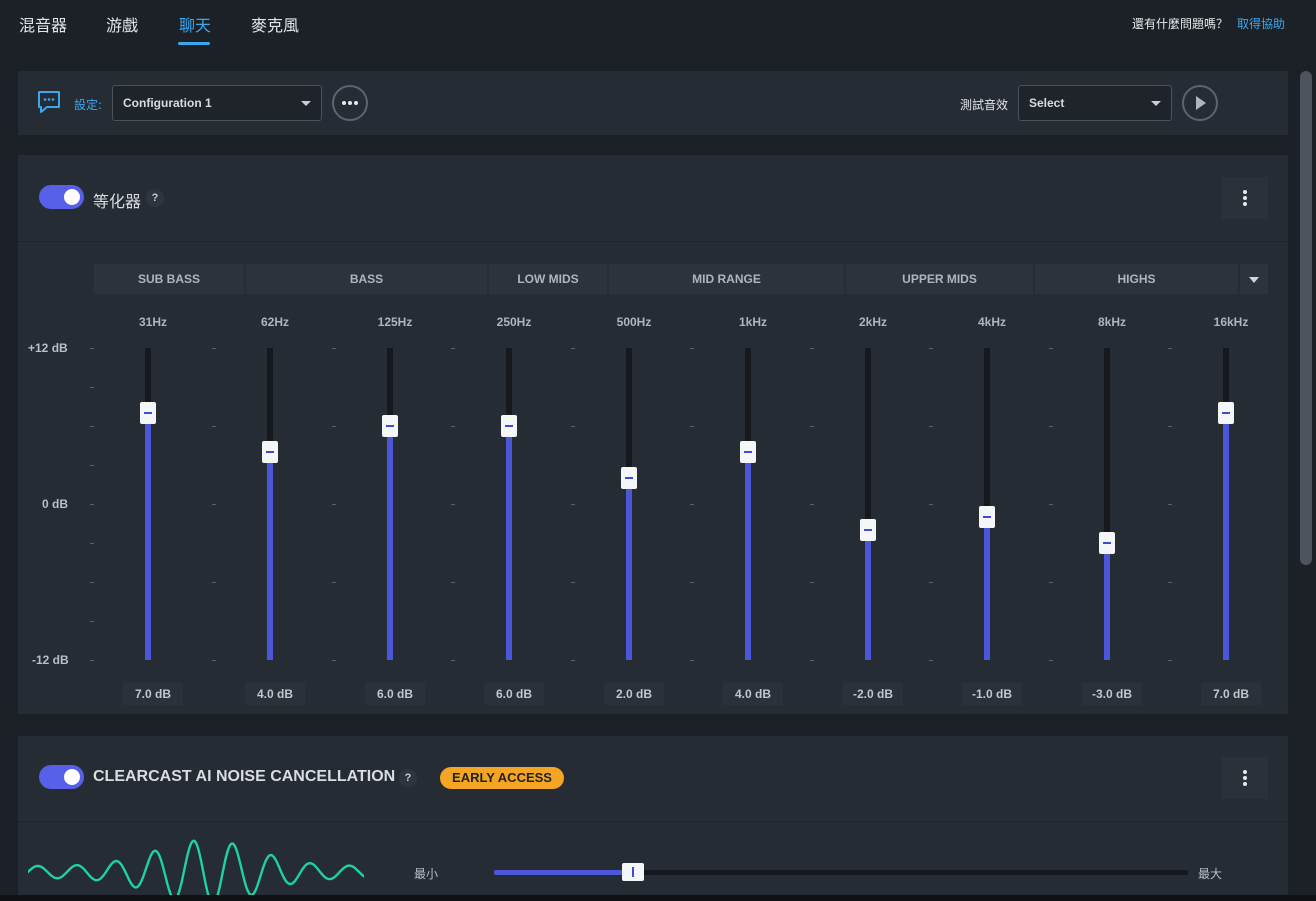 This screenshot has height=901, width=1316. I want to click on divider, so click(653, 821).